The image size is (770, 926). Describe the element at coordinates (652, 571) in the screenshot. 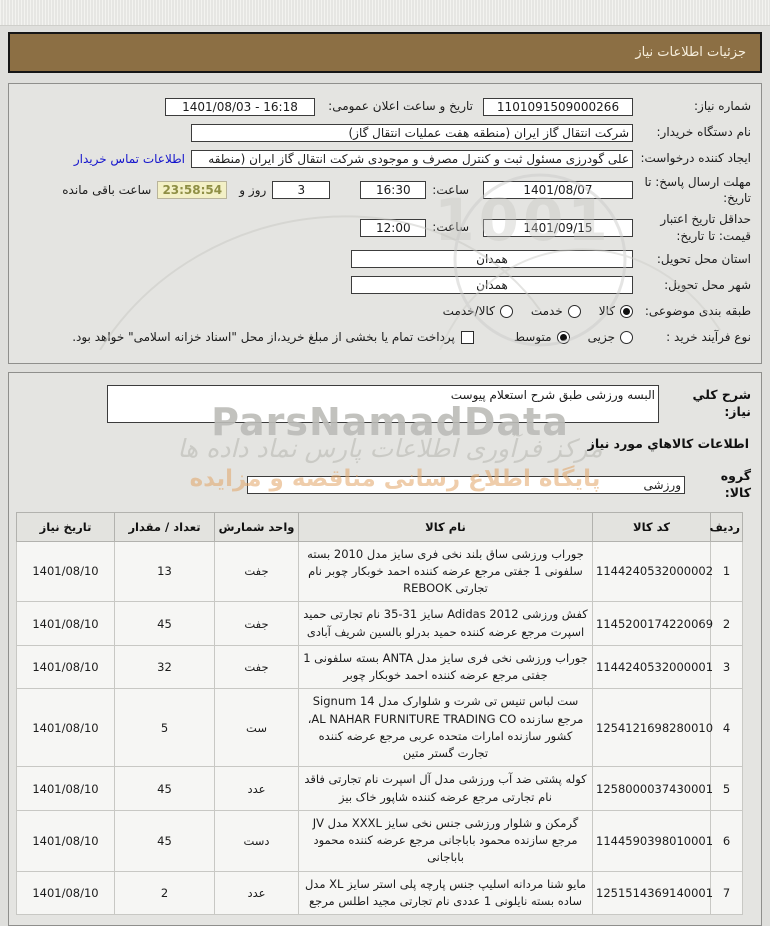

I see `cell-item-code: 1144240532000002` at that location.